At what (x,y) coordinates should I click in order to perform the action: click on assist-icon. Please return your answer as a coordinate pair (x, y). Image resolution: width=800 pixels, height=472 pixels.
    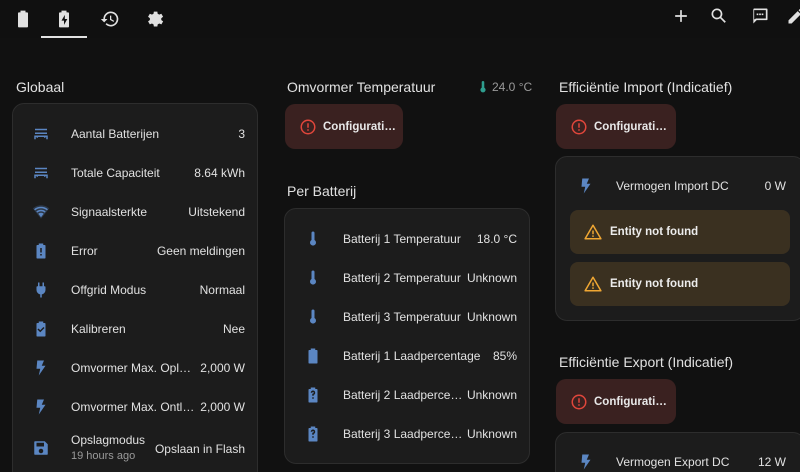
    Looking at the image, I should click on (760, 16).